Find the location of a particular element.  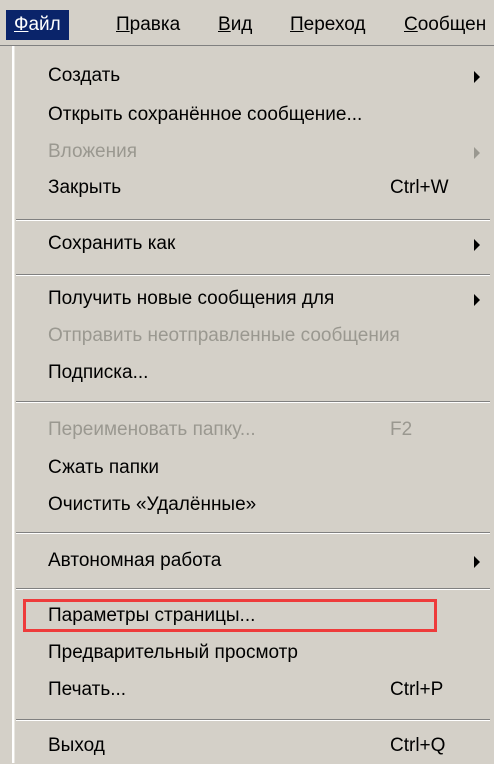

menu-item-label: Вложения is located at coordinates (92, 151).